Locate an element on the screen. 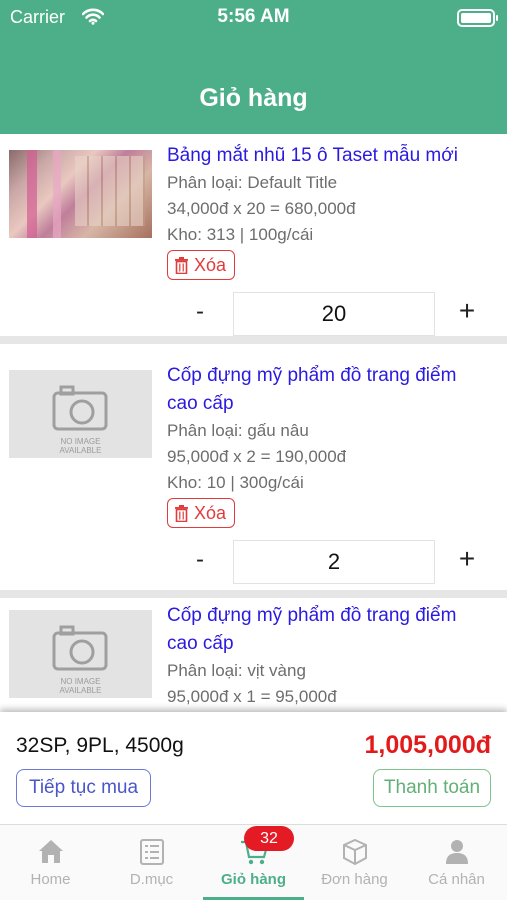  tab-categories: D.mục is located at coordinates (151, 862).